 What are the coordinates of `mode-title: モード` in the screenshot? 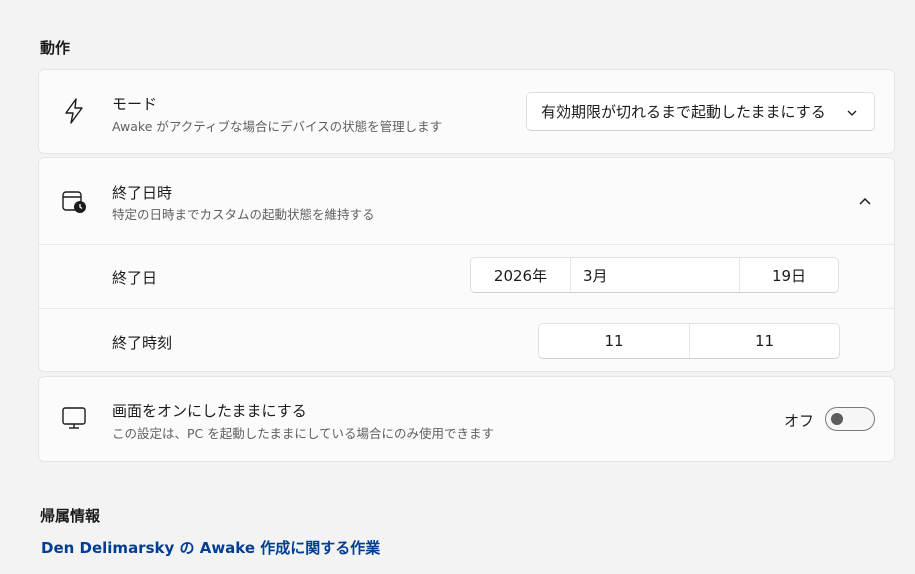 It's located at (135, 104).